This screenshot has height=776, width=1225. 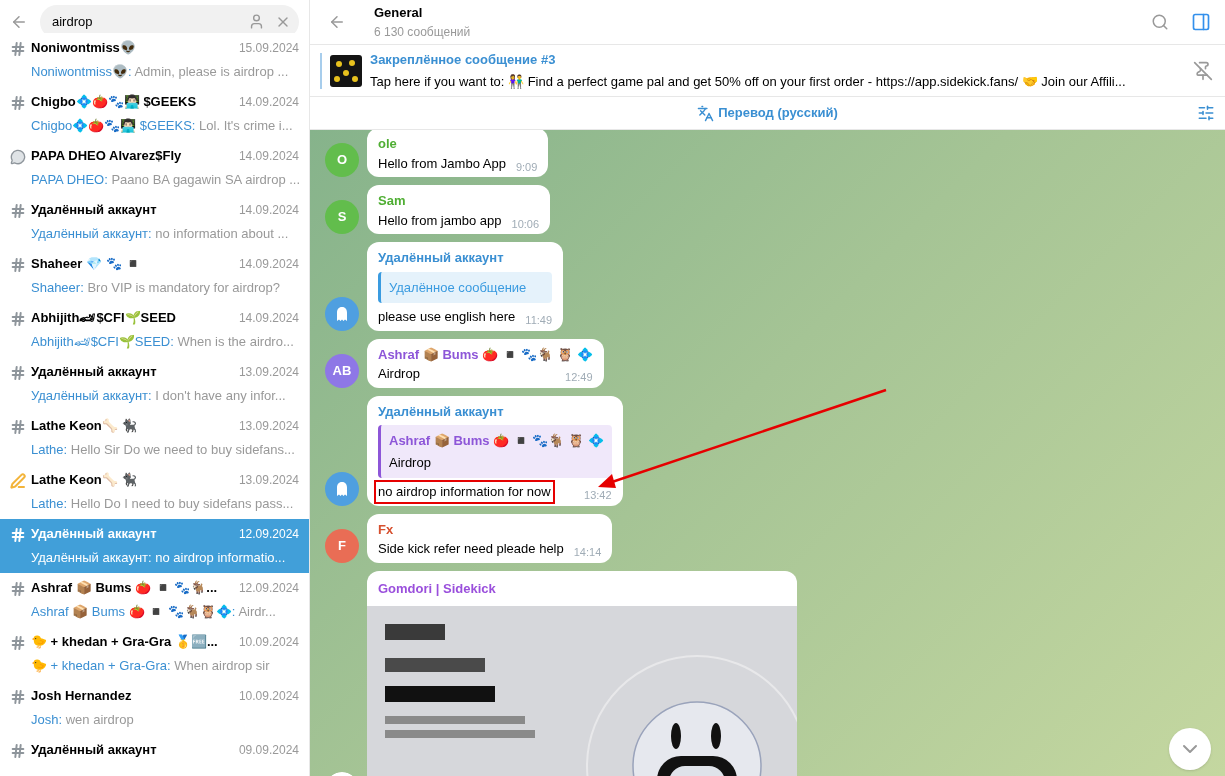 What do you see at coordinates (526, 167) in the screenshot?
I see `message-time: 9:09` at bounding box center [526, 167].